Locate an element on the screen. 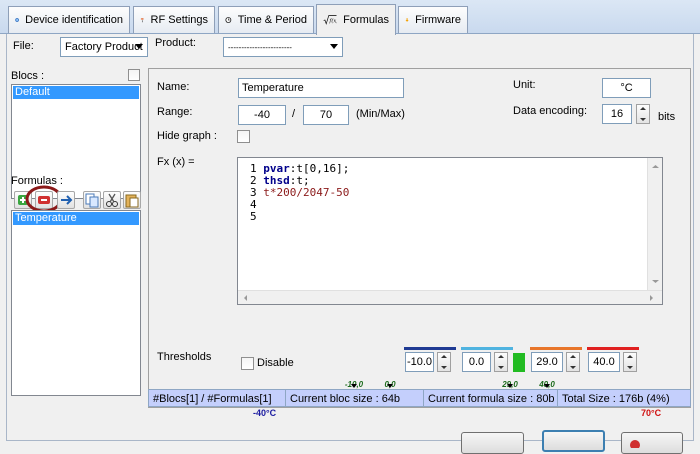  copy-icon is located at coordinates (92, 200).